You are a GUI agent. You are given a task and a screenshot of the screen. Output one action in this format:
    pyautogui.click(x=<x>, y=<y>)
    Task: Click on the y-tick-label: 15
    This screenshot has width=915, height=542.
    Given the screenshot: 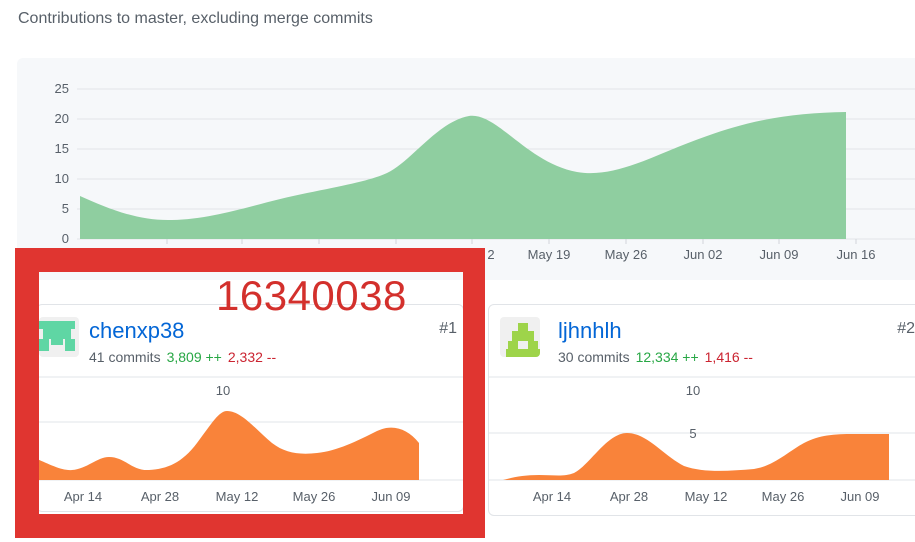 What is the action you would take?
    pyautogui.click(x=62, y=148)
    